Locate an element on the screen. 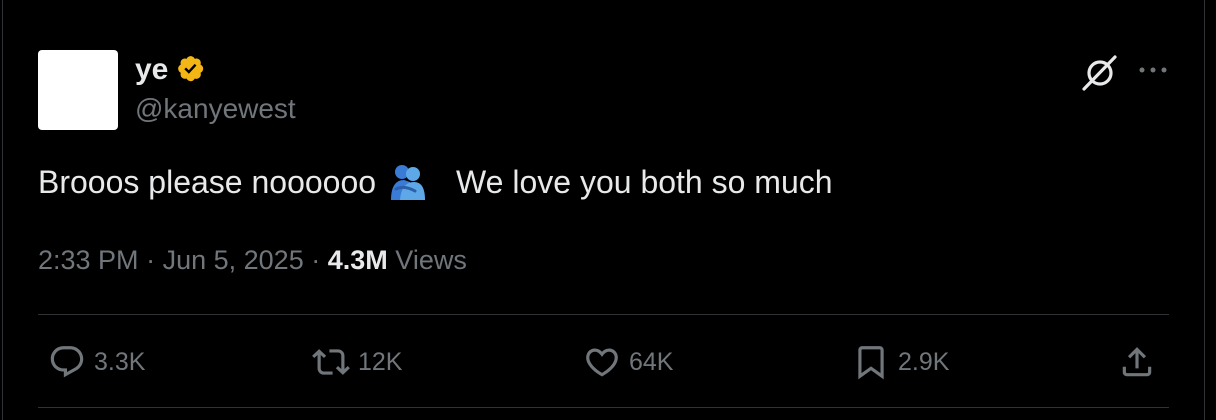  views-label: Views is located at coordinates (431, 260).